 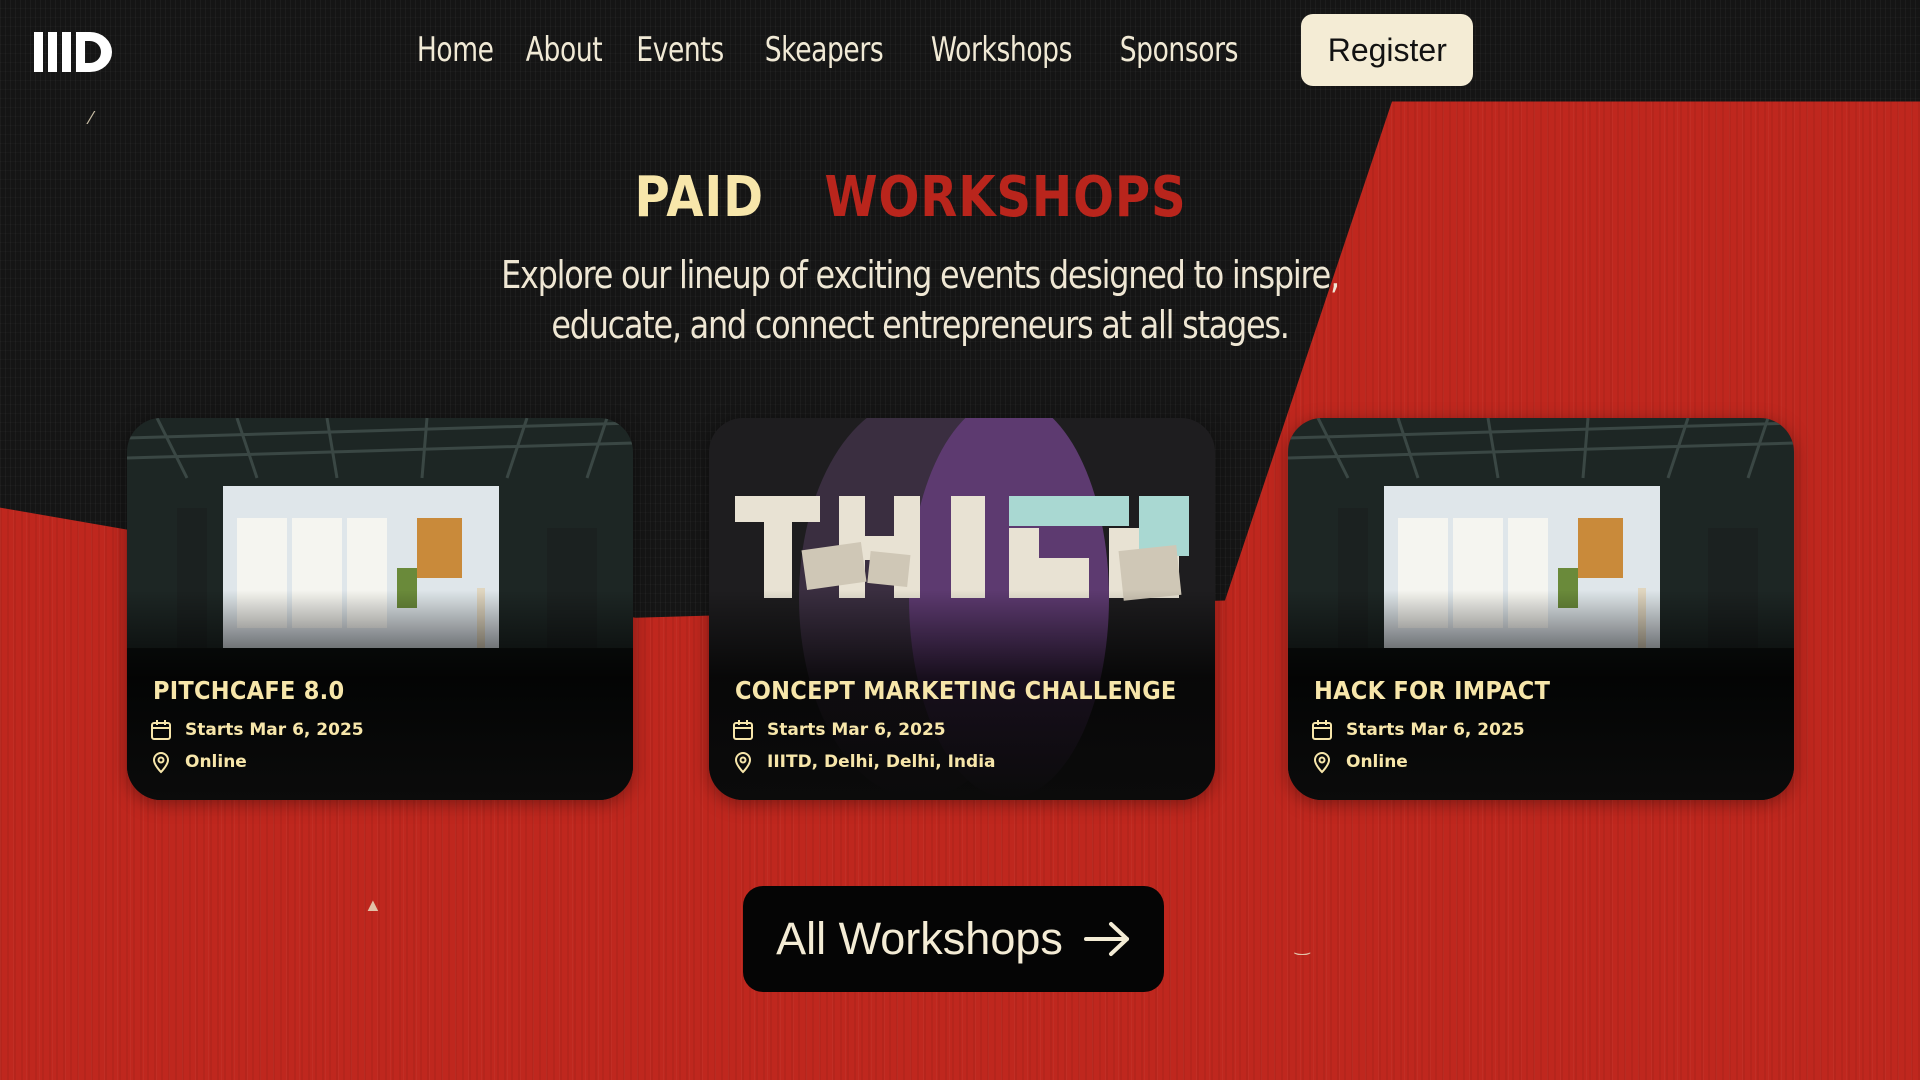 I want to click on nav-home: Home, so click(x=455, y=50).